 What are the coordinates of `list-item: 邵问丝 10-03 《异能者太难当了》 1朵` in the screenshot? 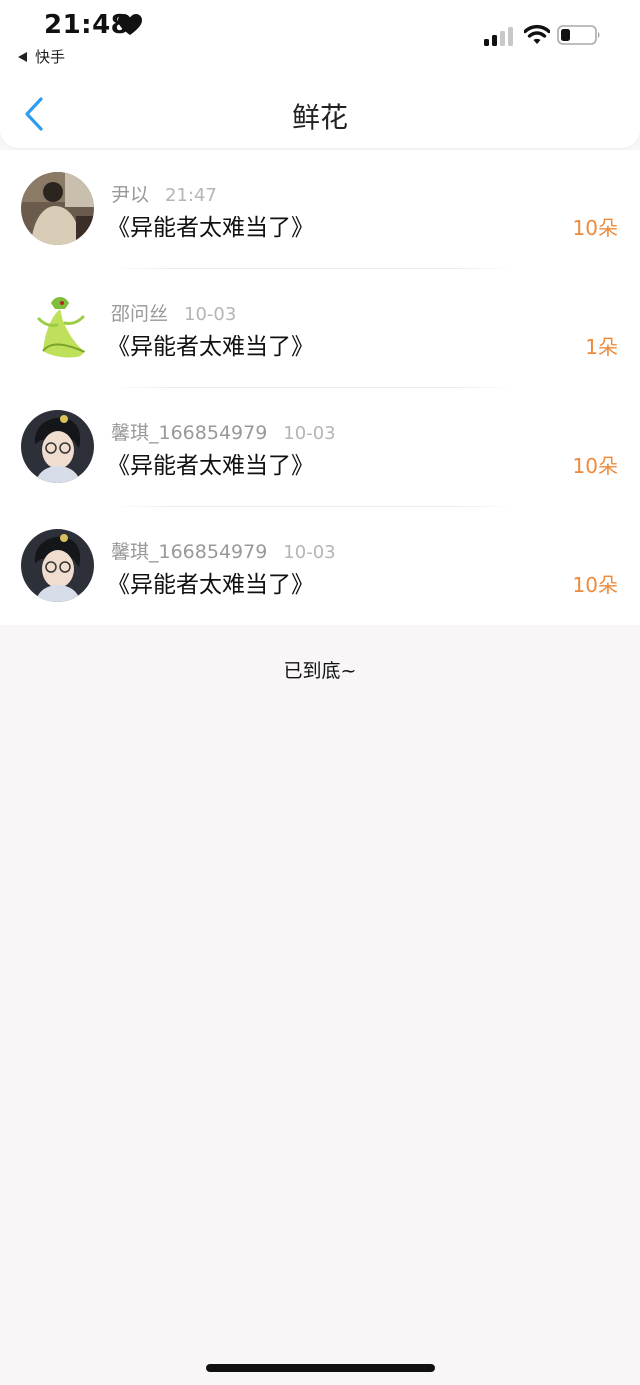 It's located at (320, 328).